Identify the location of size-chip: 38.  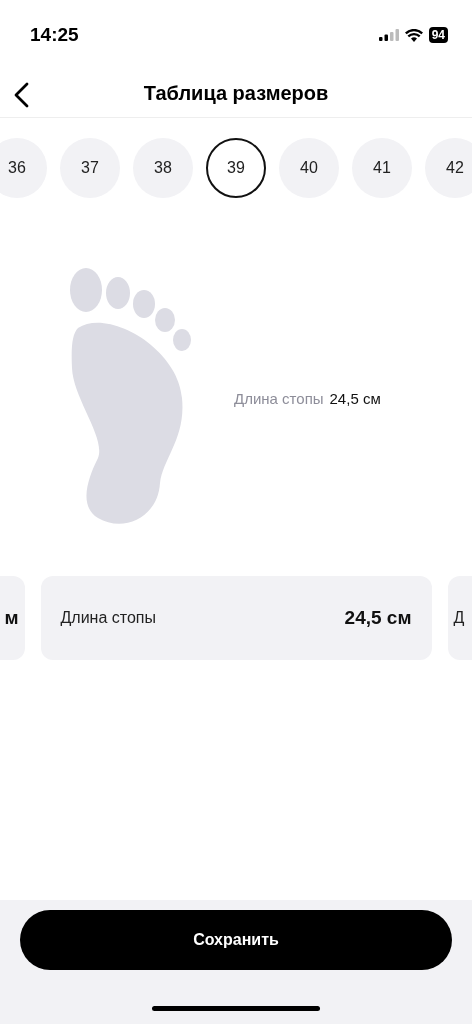
(163, 168).